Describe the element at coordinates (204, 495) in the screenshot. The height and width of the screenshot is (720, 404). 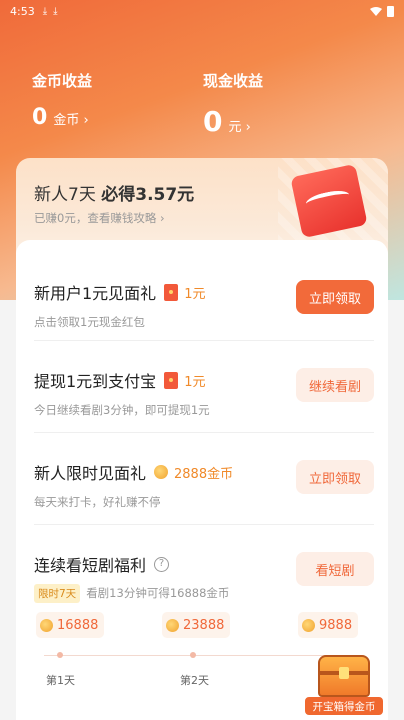
I see `task-item: 新人限时见面礼 2888金币 每天来打卡，好礼赚不停 立即领取` at that location.